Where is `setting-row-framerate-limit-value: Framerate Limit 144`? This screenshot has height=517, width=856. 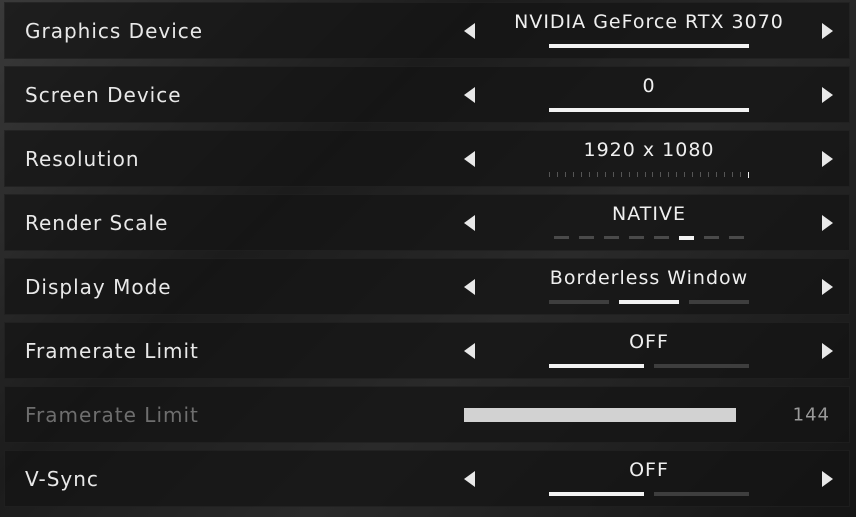 setting-row-framerate-limit-value: Framerate Limit 144 is located at coordinates (427, 414).